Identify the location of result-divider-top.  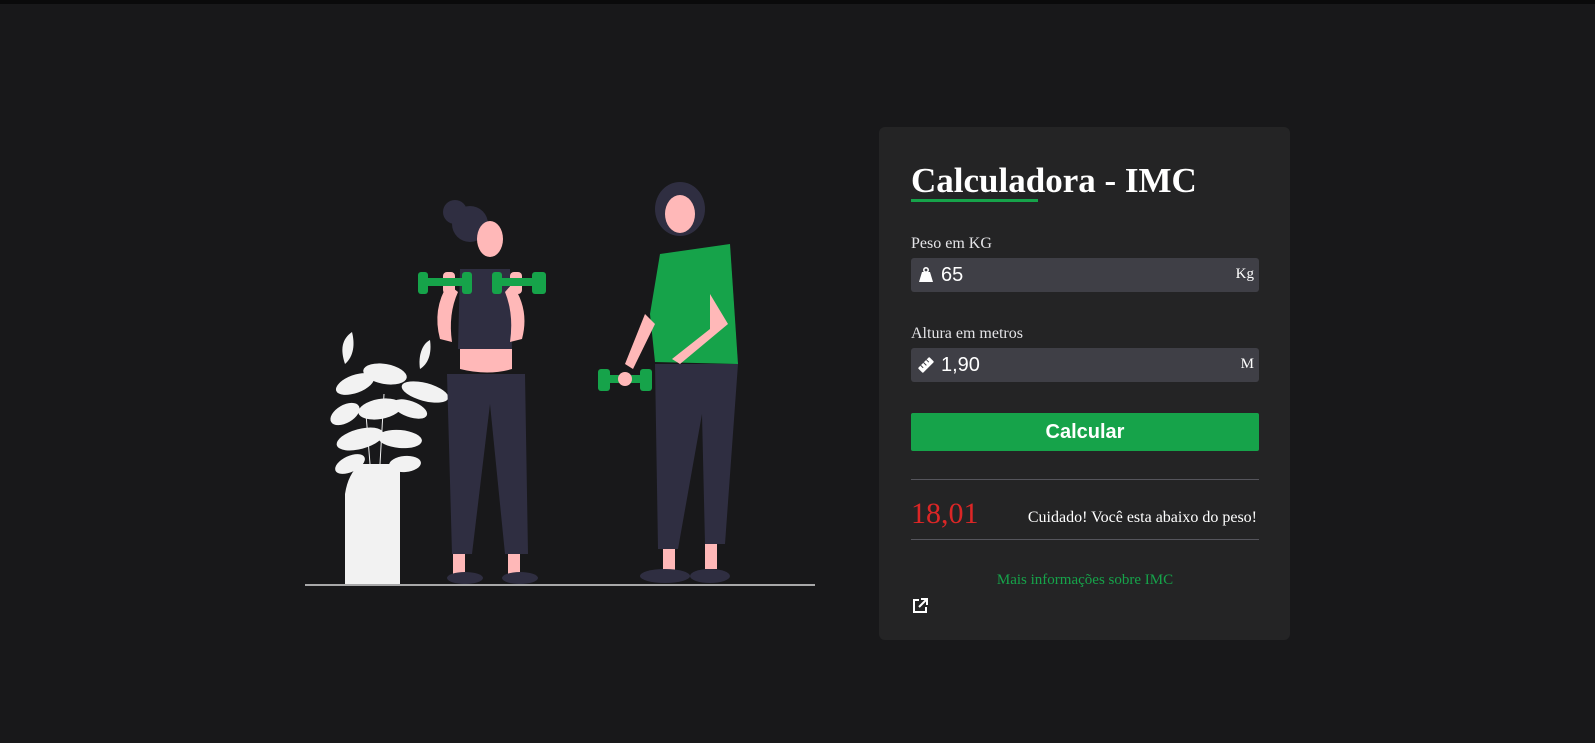
(1085, 479).